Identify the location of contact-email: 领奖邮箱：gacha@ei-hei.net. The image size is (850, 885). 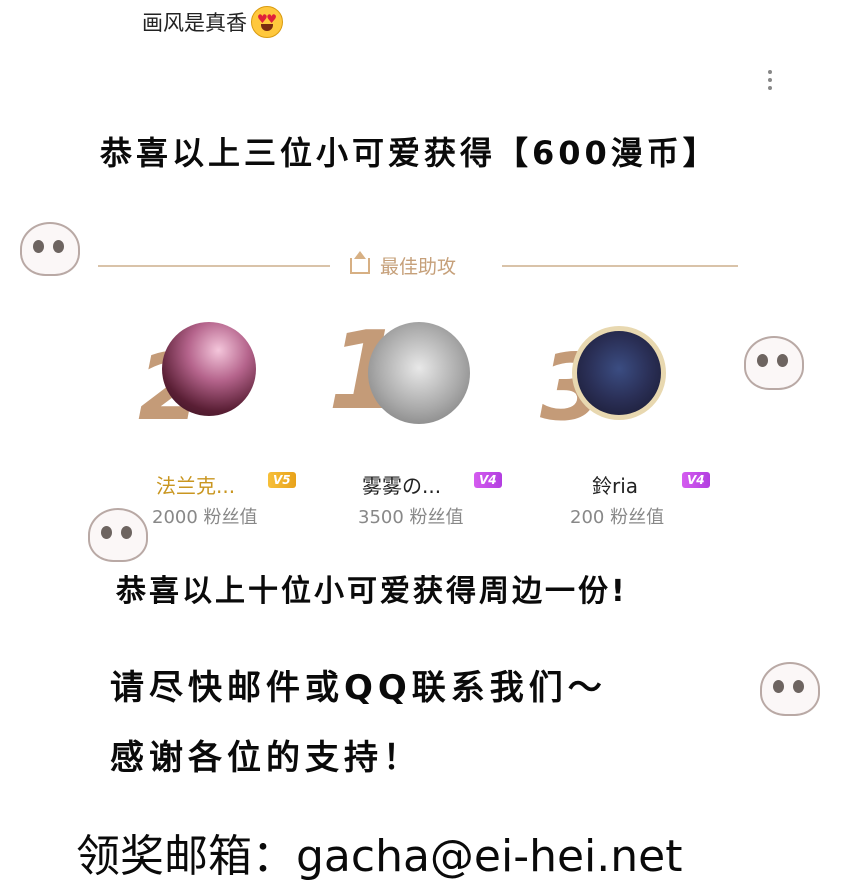
(379, 856).